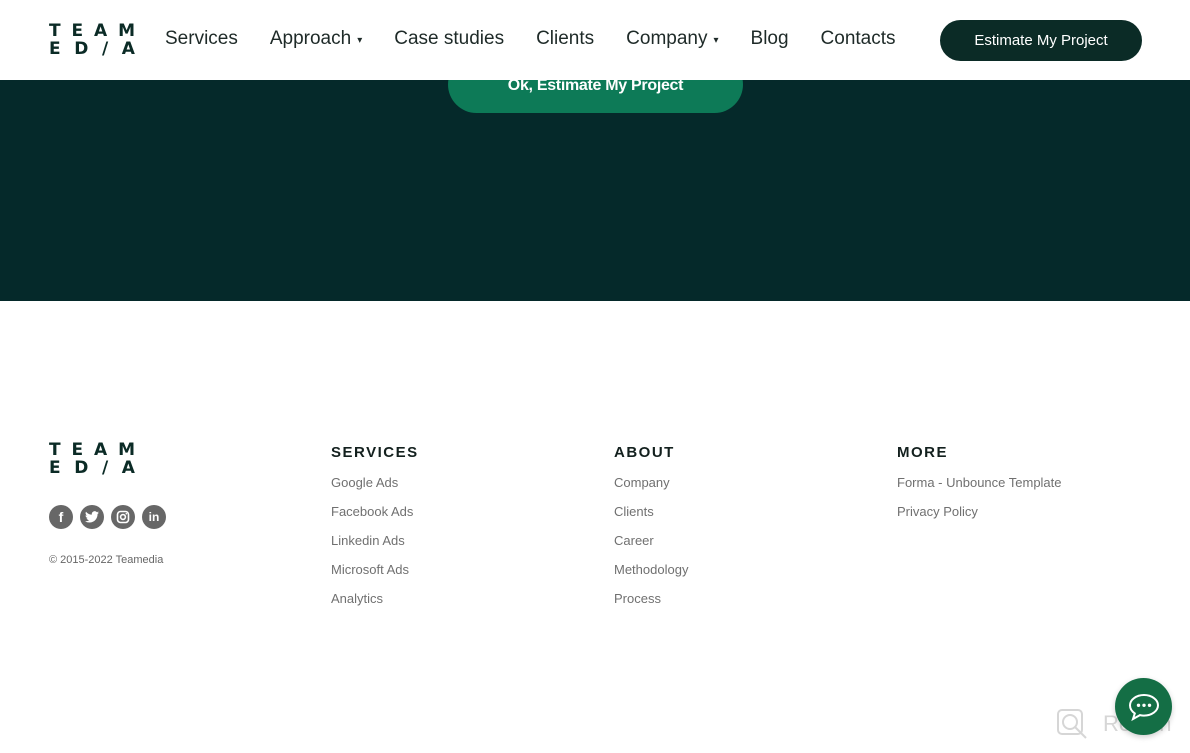 This screenshot has width=1190, height=753. What do you see at coordinates (375, 518) in the screenshot?
I see `footer-link: Facebook Ads` at bounding box center [375, 518].